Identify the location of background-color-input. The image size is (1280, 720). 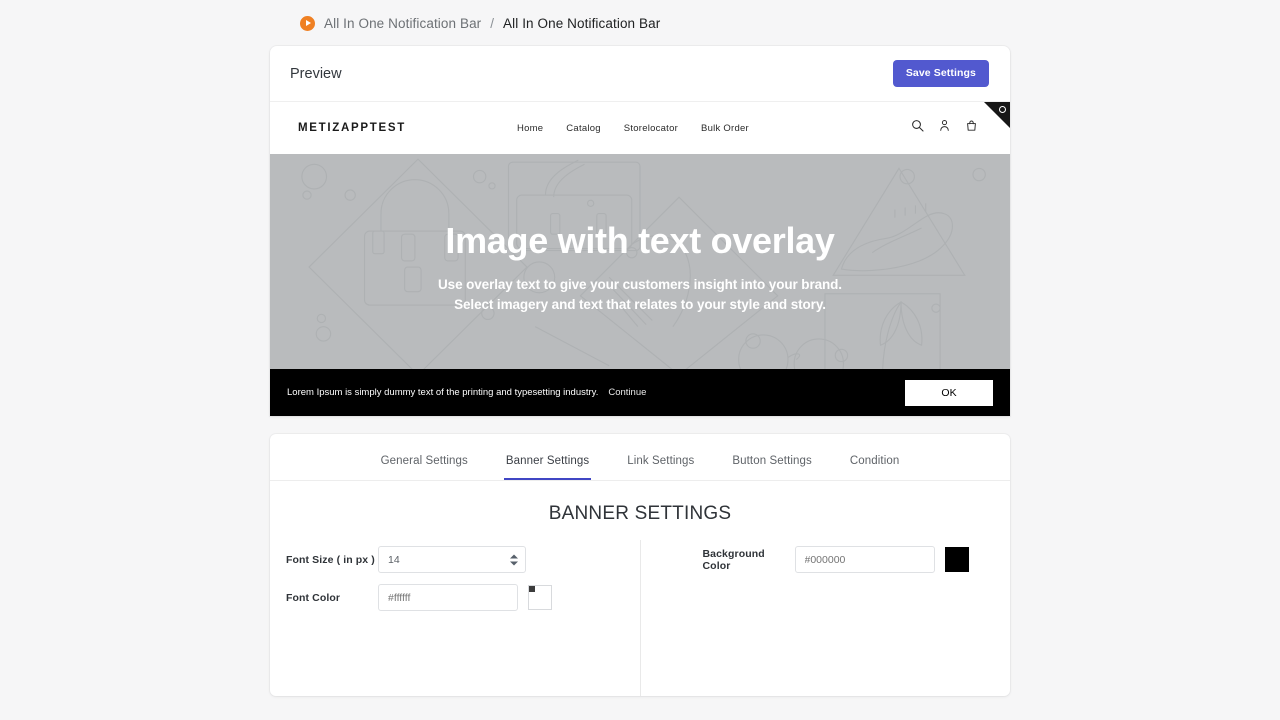
(864, 559).